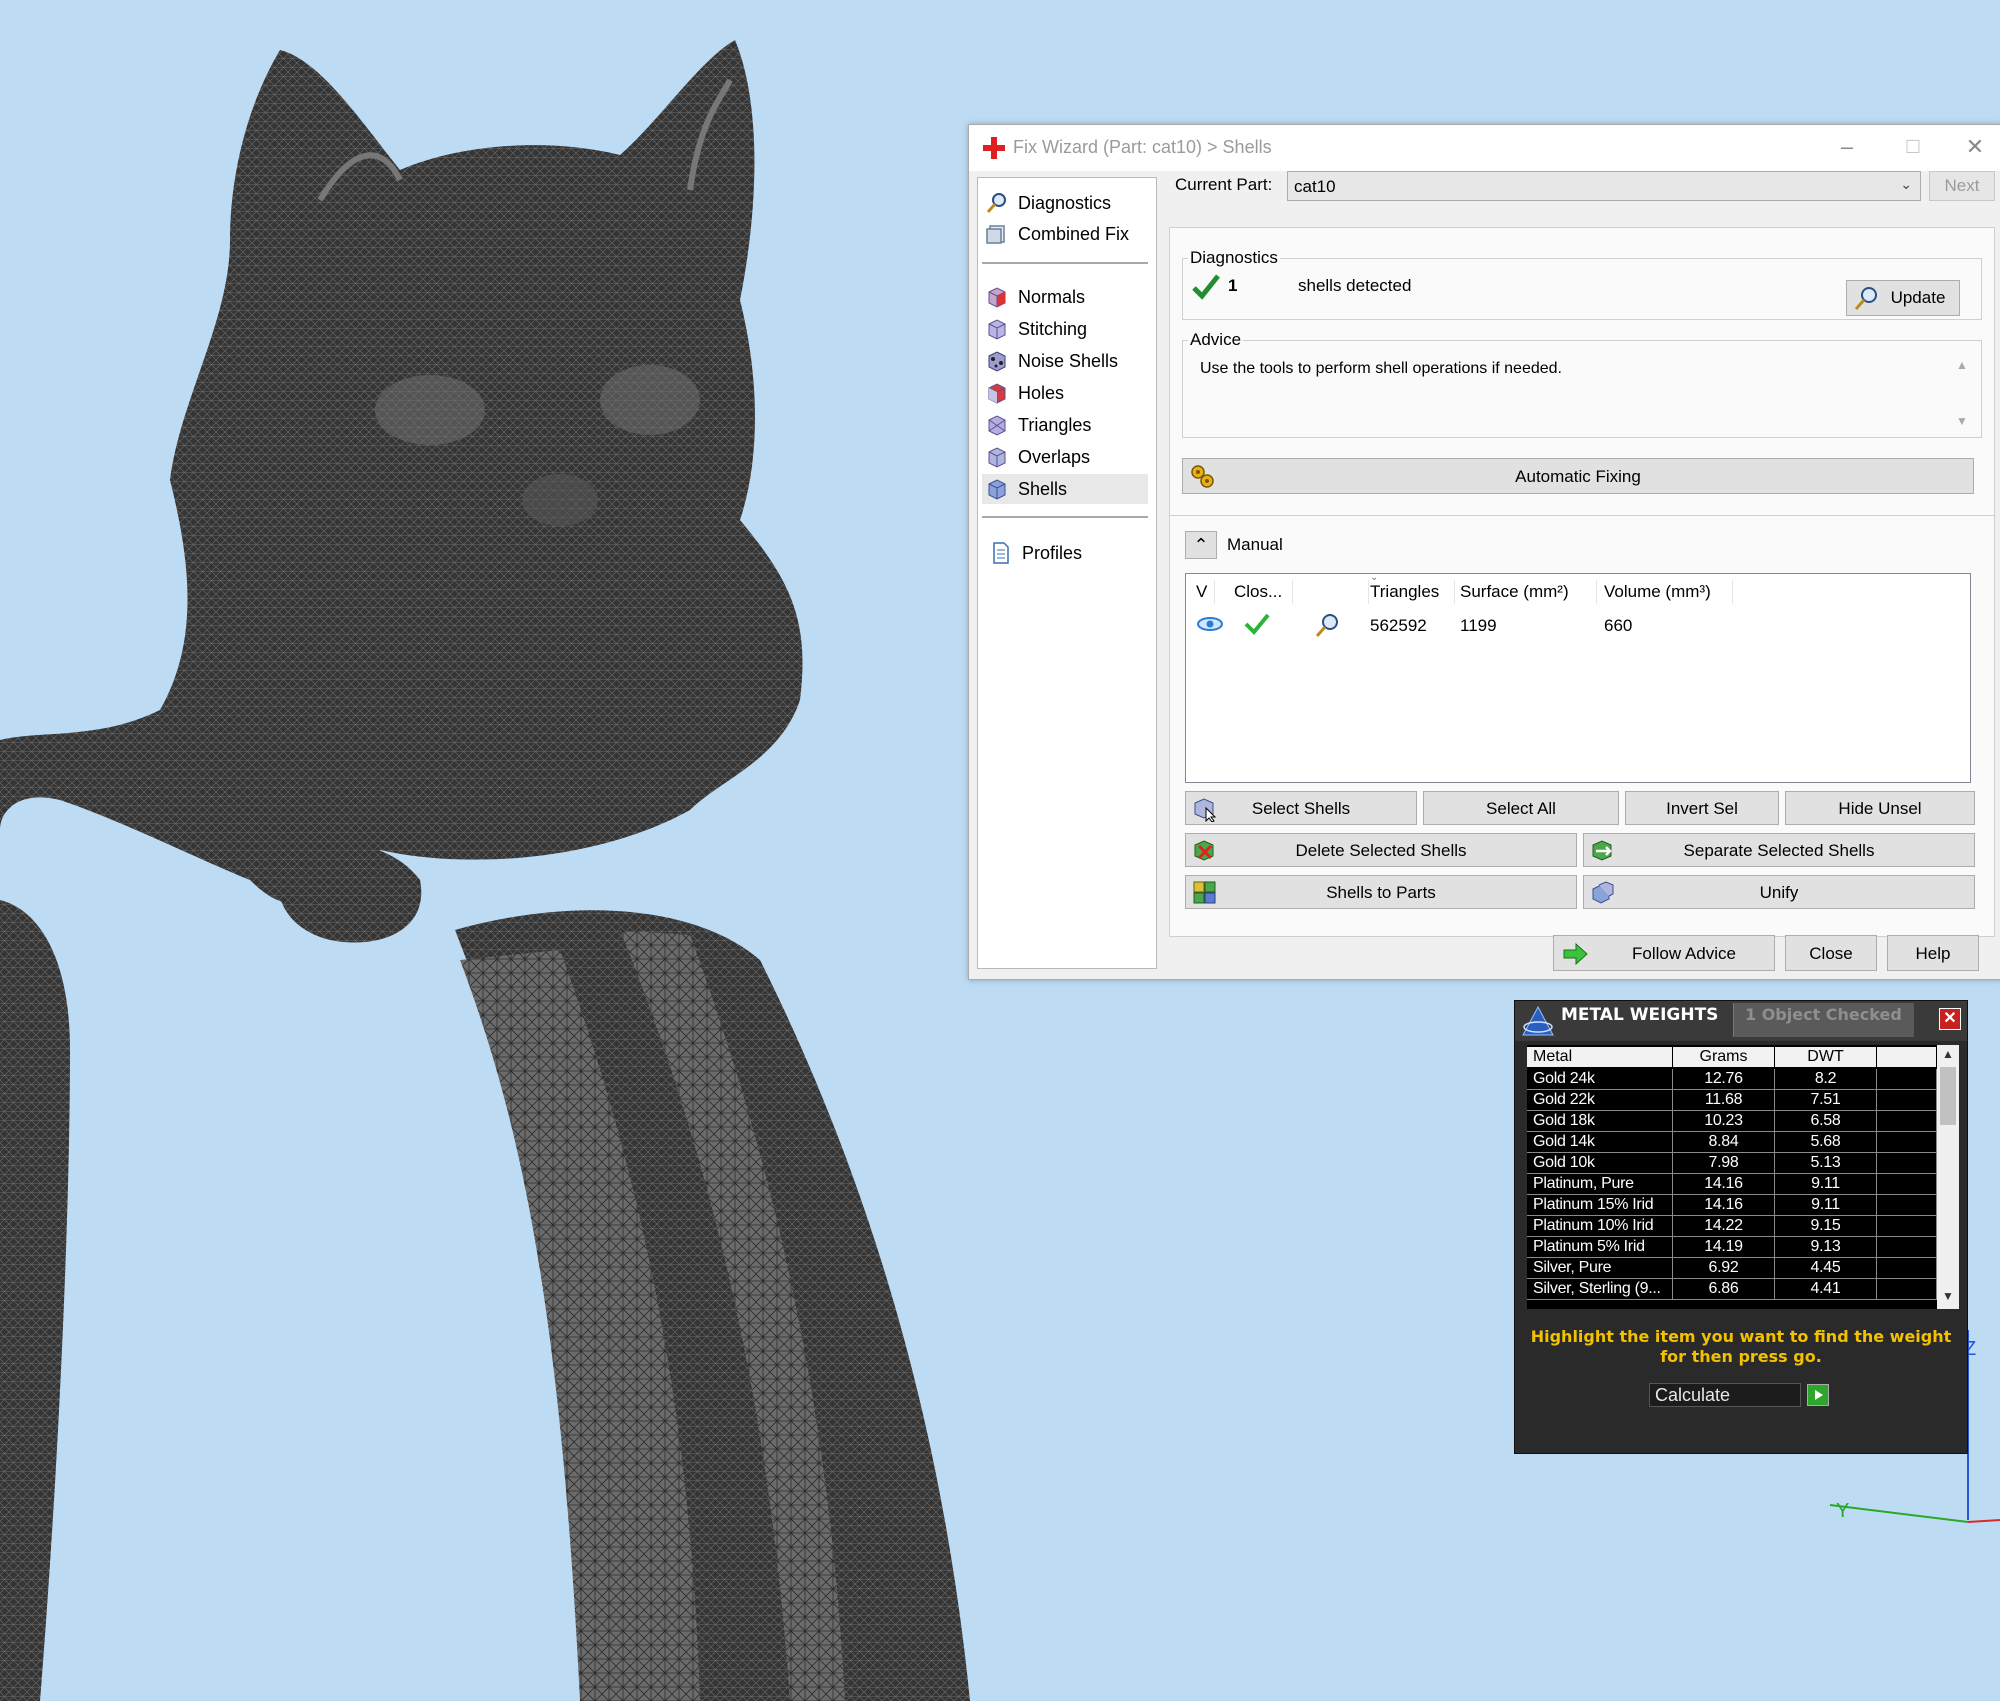 The width and height of the screenshot is (2000, 1701). What do you see at coordinates (1604, 186) in the screenshot?
I see `current-part-dropdown: cat10 ⌄` at bounding box center [1604, 186].